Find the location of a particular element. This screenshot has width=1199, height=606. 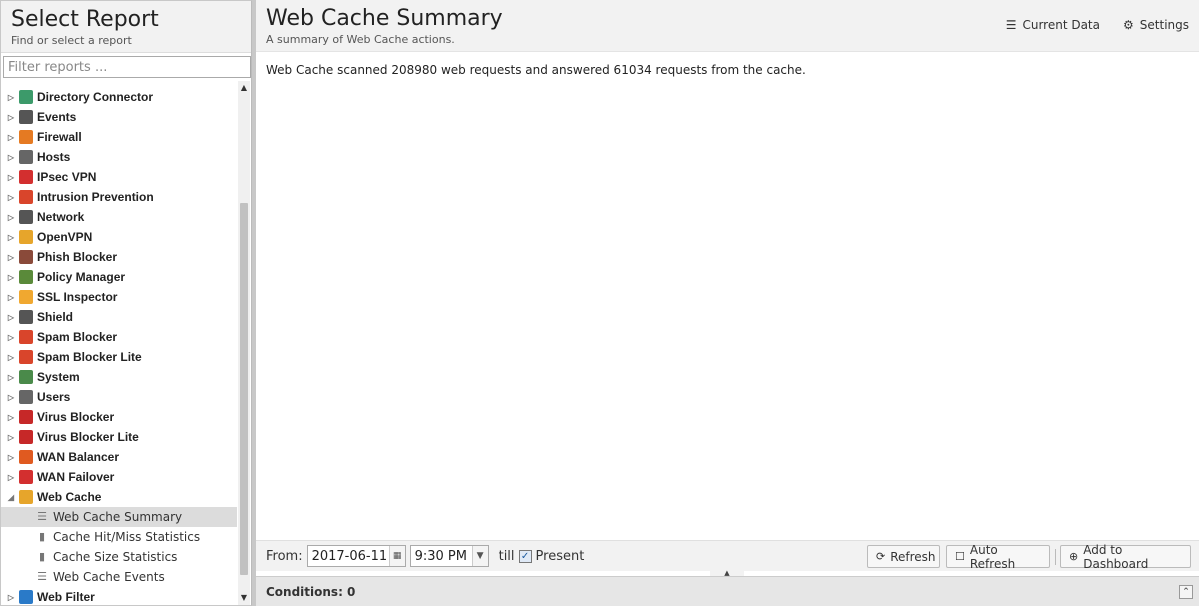

add-to-dashboard-button: ⊕ Add to Dashboard is located at coordinates (1125, 556).